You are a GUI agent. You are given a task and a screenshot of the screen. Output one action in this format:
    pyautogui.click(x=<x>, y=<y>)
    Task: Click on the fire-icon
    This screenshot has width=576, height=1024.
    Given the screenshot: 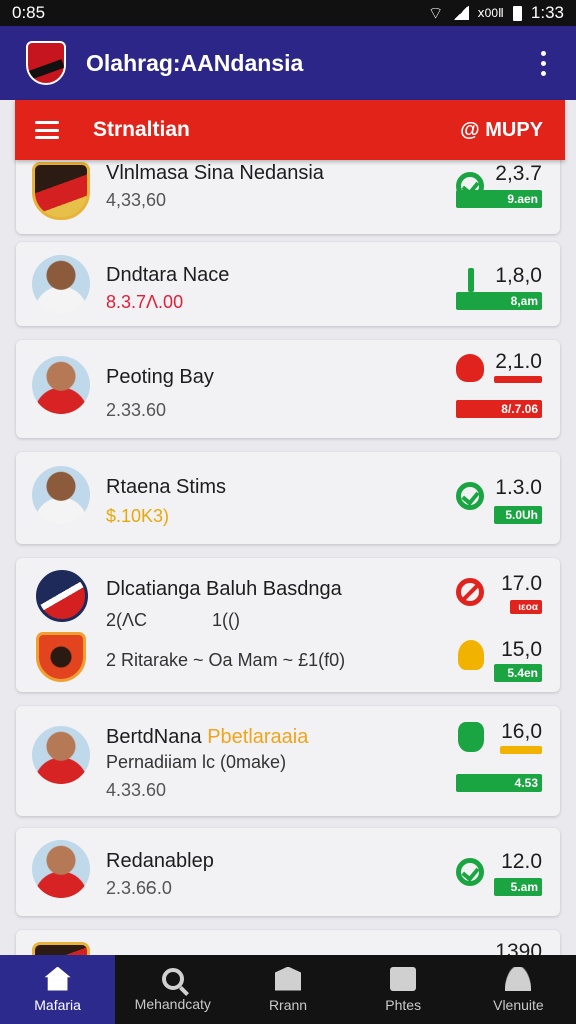 What is the action you would take?
    pyautogui.click(x=471, y=655)
    